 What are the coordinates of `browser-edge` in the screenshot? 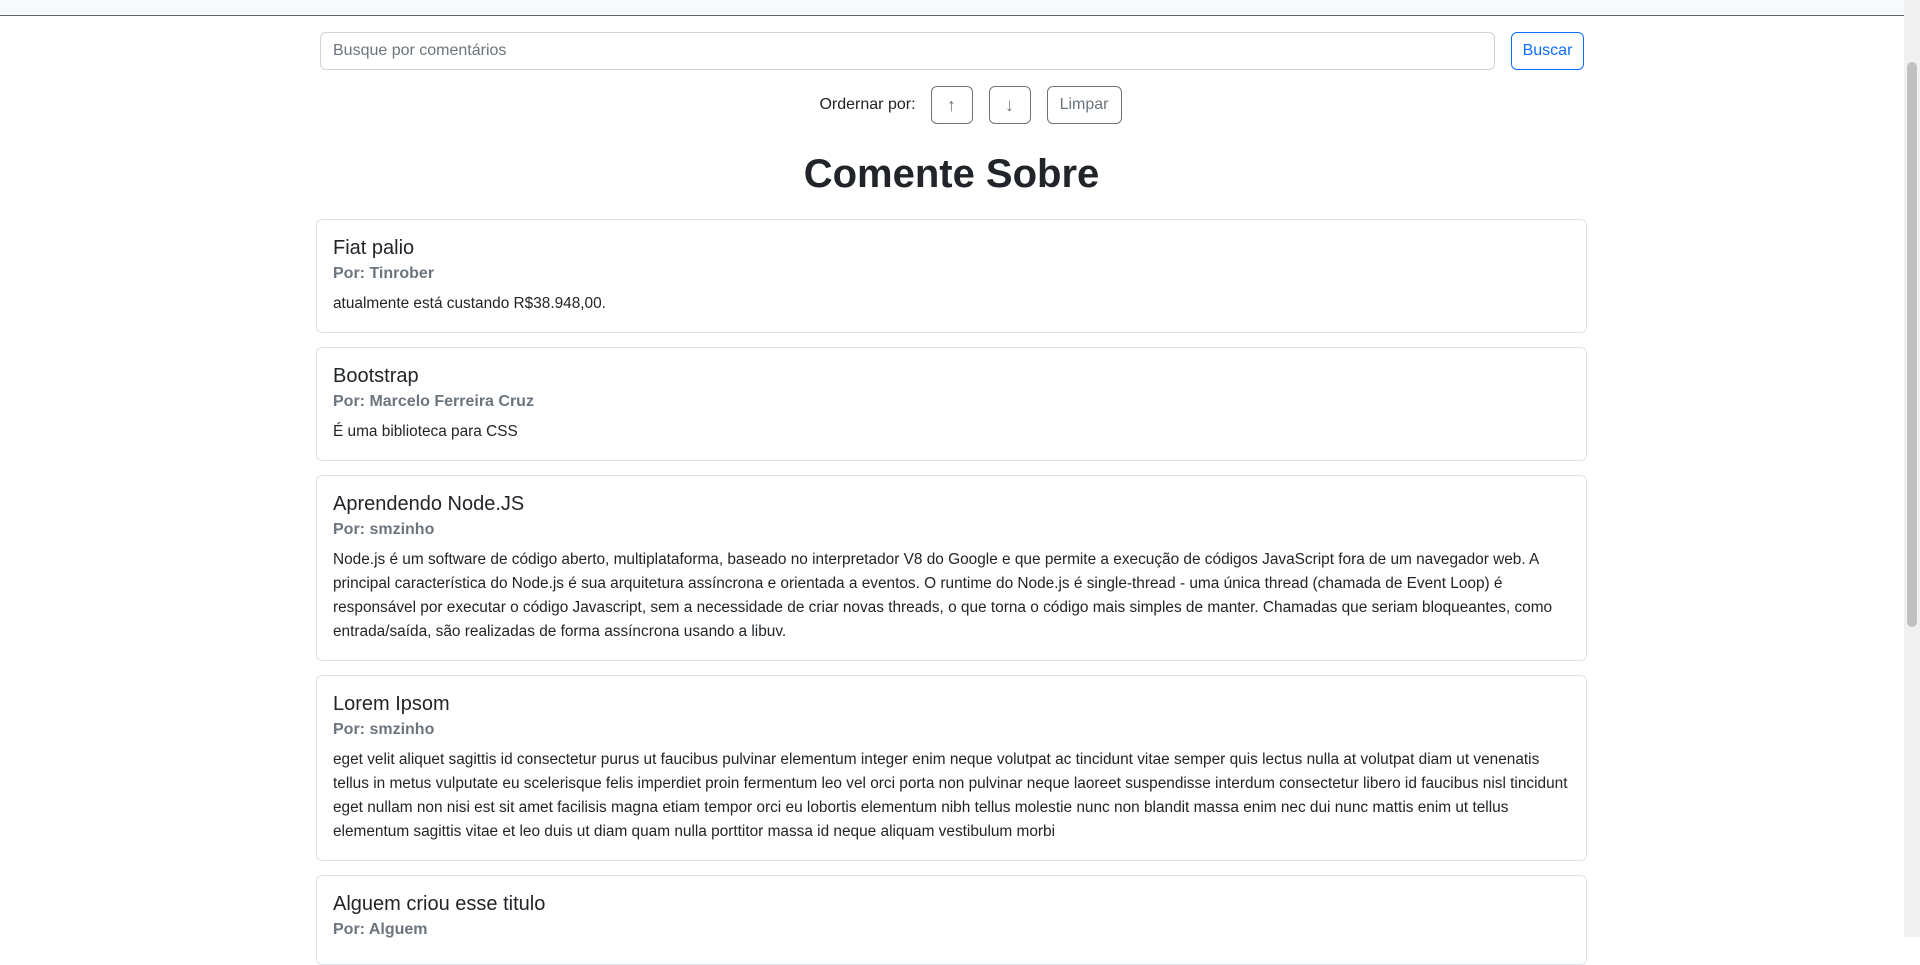 It's located at (952, 8).